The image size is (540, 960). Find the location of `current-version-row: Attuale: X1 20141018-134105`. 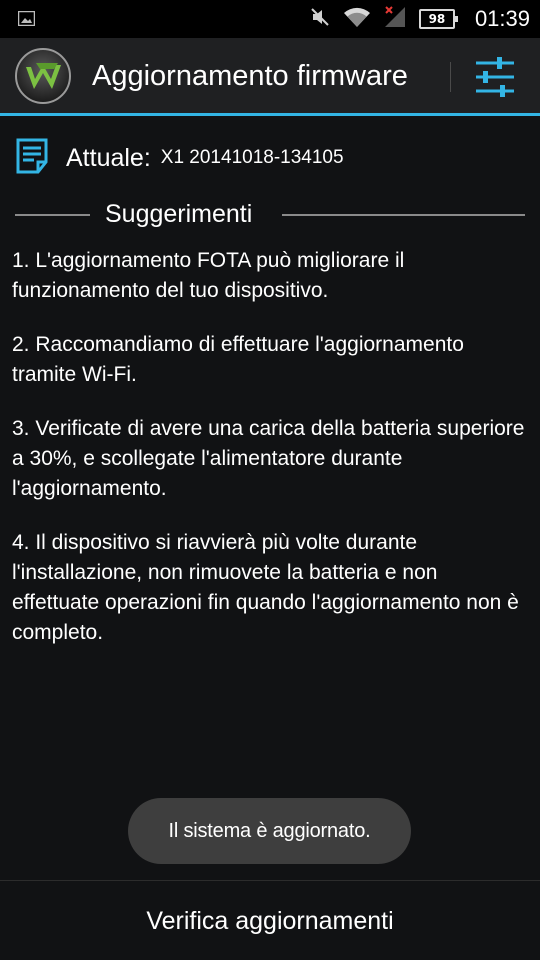

current-version-row: Attuale: X1 20141018-134105 is located at coordinates (180, 158).